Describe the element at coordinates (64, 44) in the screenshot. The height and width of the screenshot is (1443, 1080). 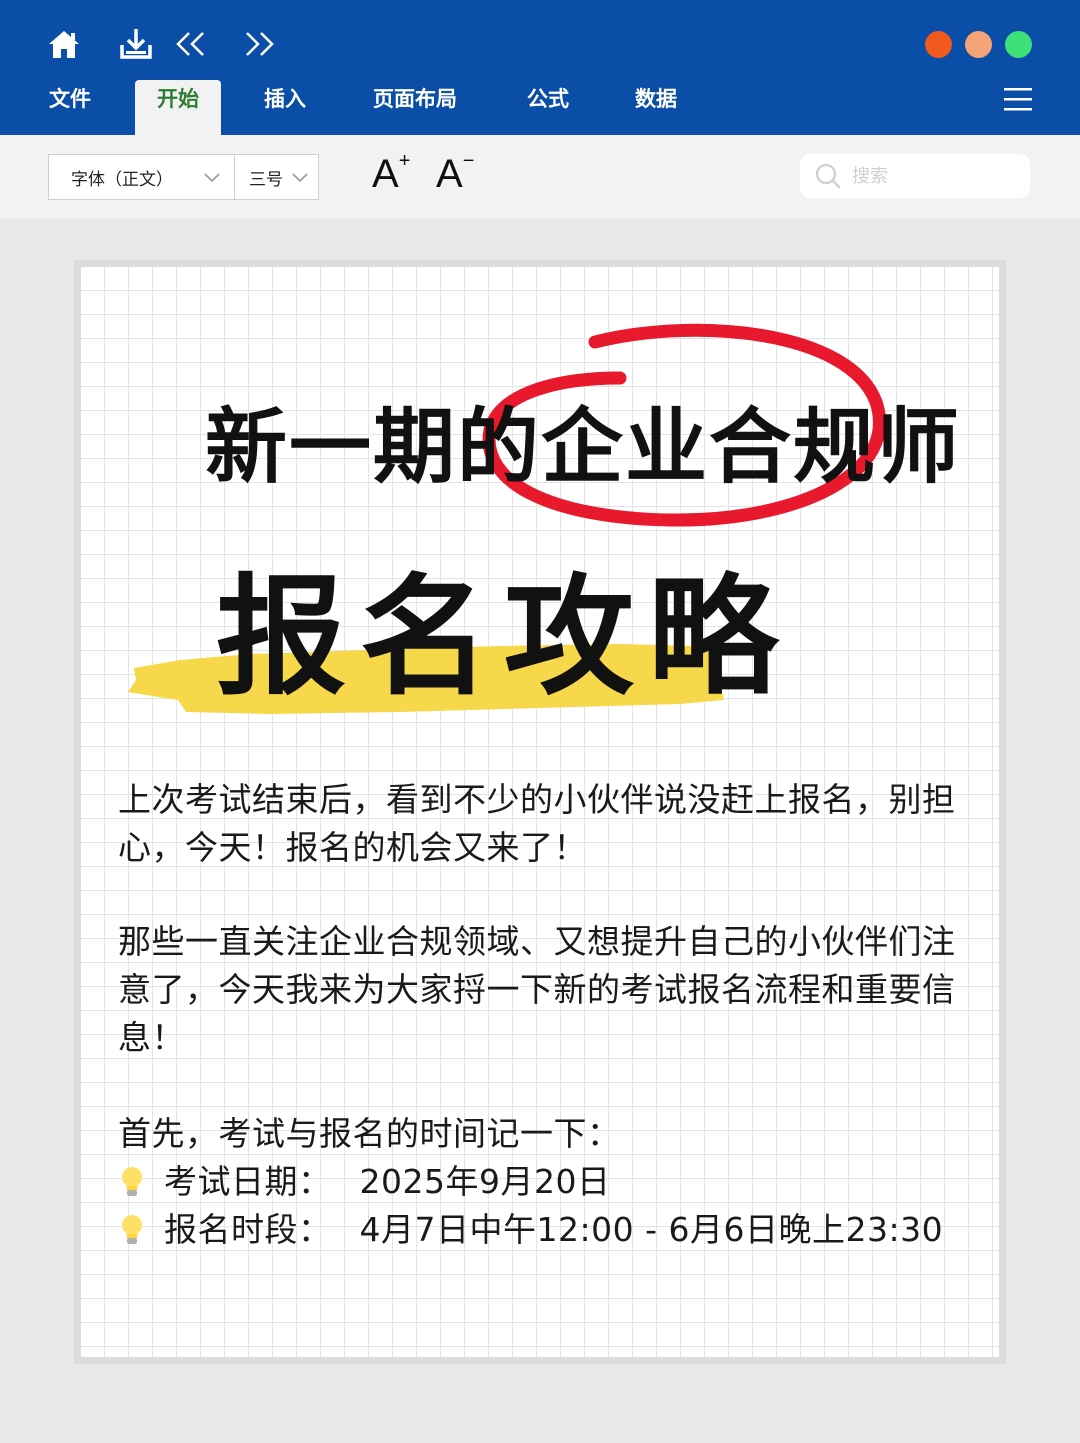
I see `home-icon` at that location.